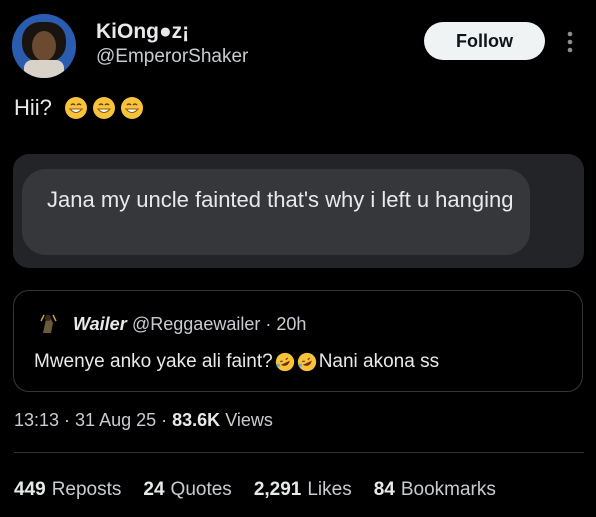 Image resolution: width=596 pixels, height=517 pixels. Describe the element at coordinates (153, 361) in the screenshot. I see `quote-text-body: Mwenye anko yake ali faint?` at that location.